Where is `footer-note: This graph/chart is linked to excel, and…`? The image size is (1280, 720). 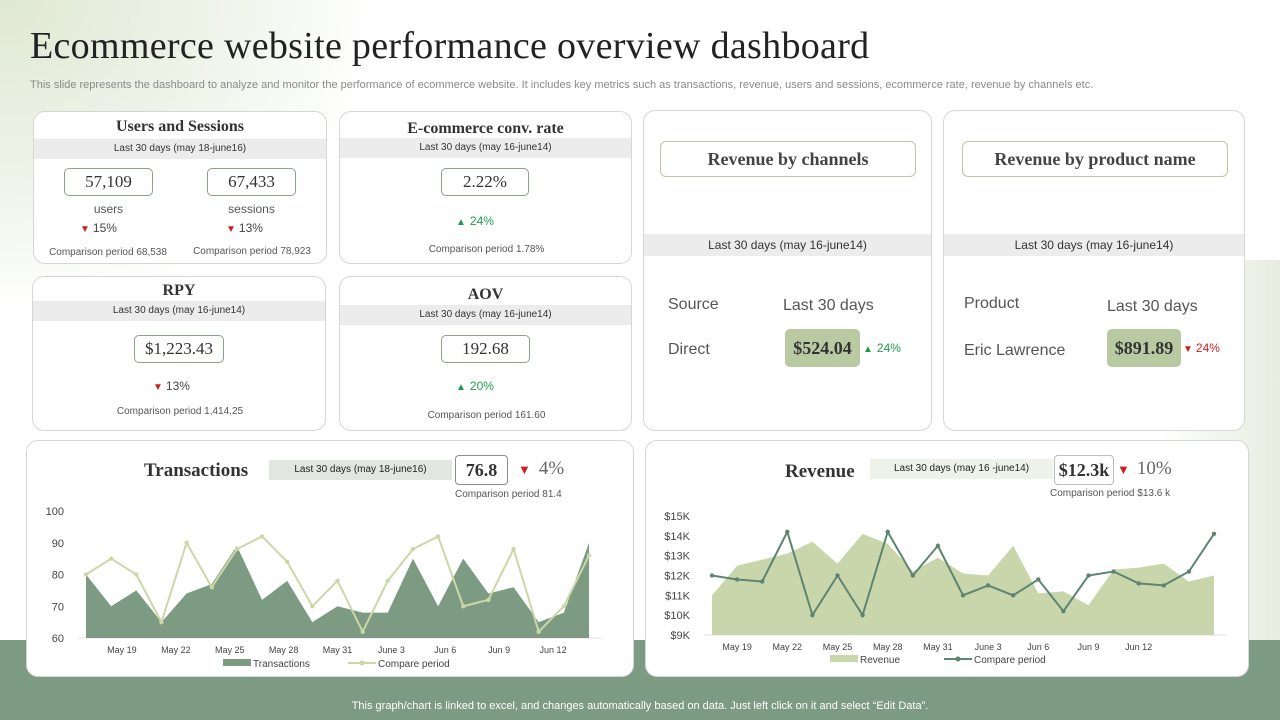 footer-note: This graph/chart is linked to excel, and… is located at coordinates (640, 706).